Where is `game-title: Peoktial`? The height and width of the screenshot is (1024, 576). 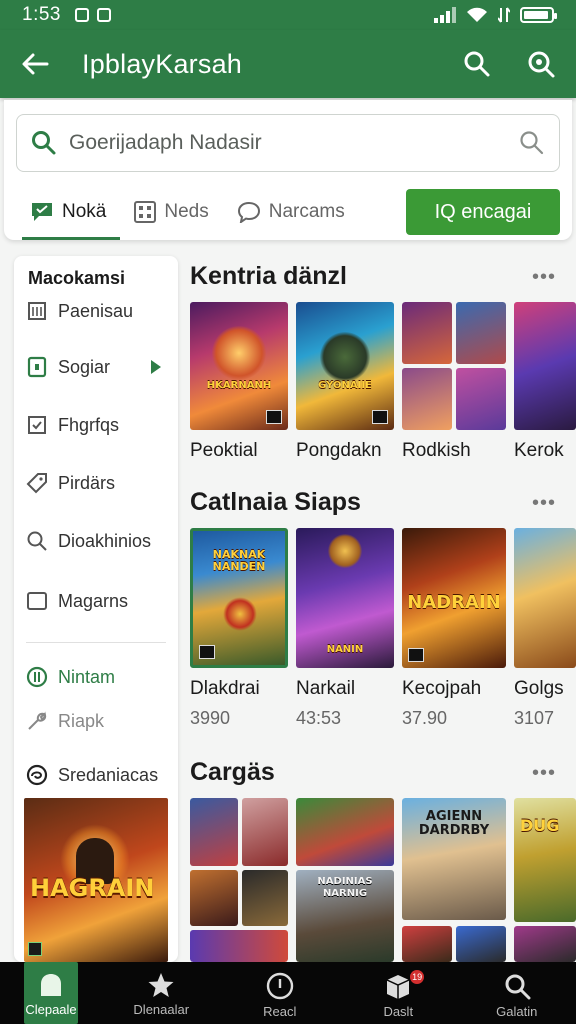 game-title: Peoktial is located at coordinates (224, 450).